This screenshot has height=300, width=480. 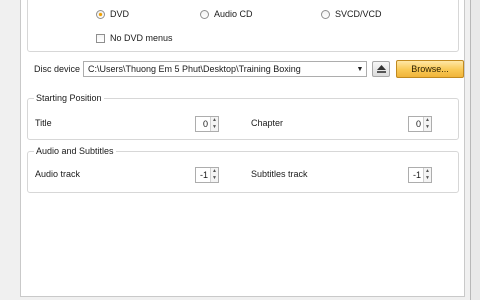 I want to click on chapter-label: Chapter, so click(x=267, y=123).